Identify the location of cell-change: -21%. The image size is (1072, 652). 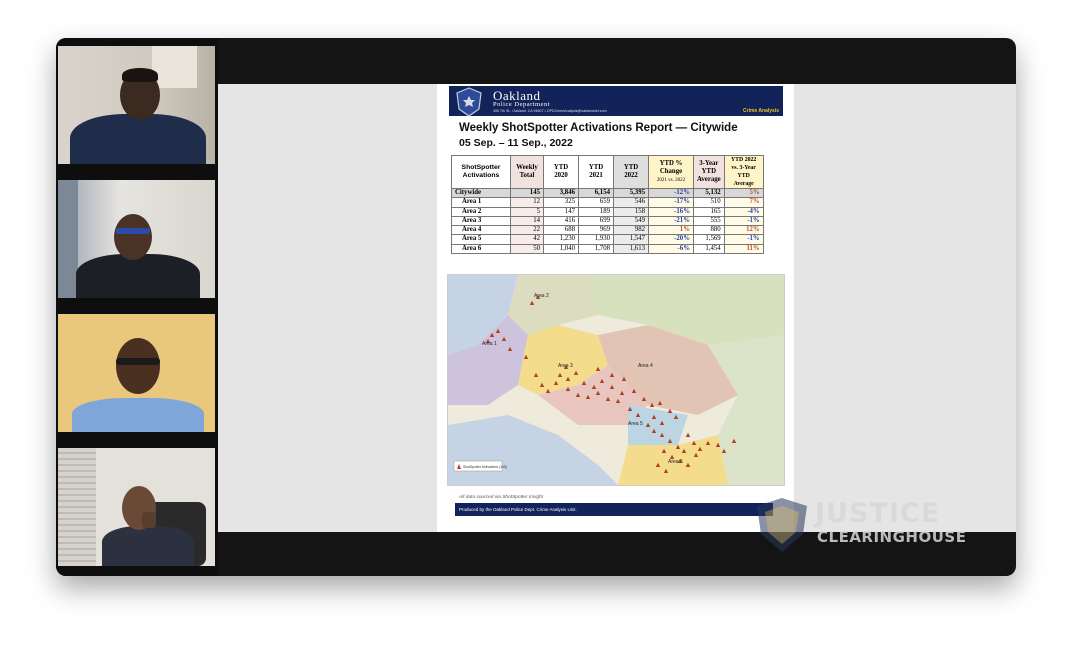
(671, 221).